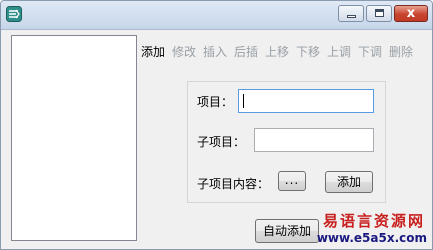 The height and width of the screenshot is (250, 433). I want to click on item-input, so click(306, 101).